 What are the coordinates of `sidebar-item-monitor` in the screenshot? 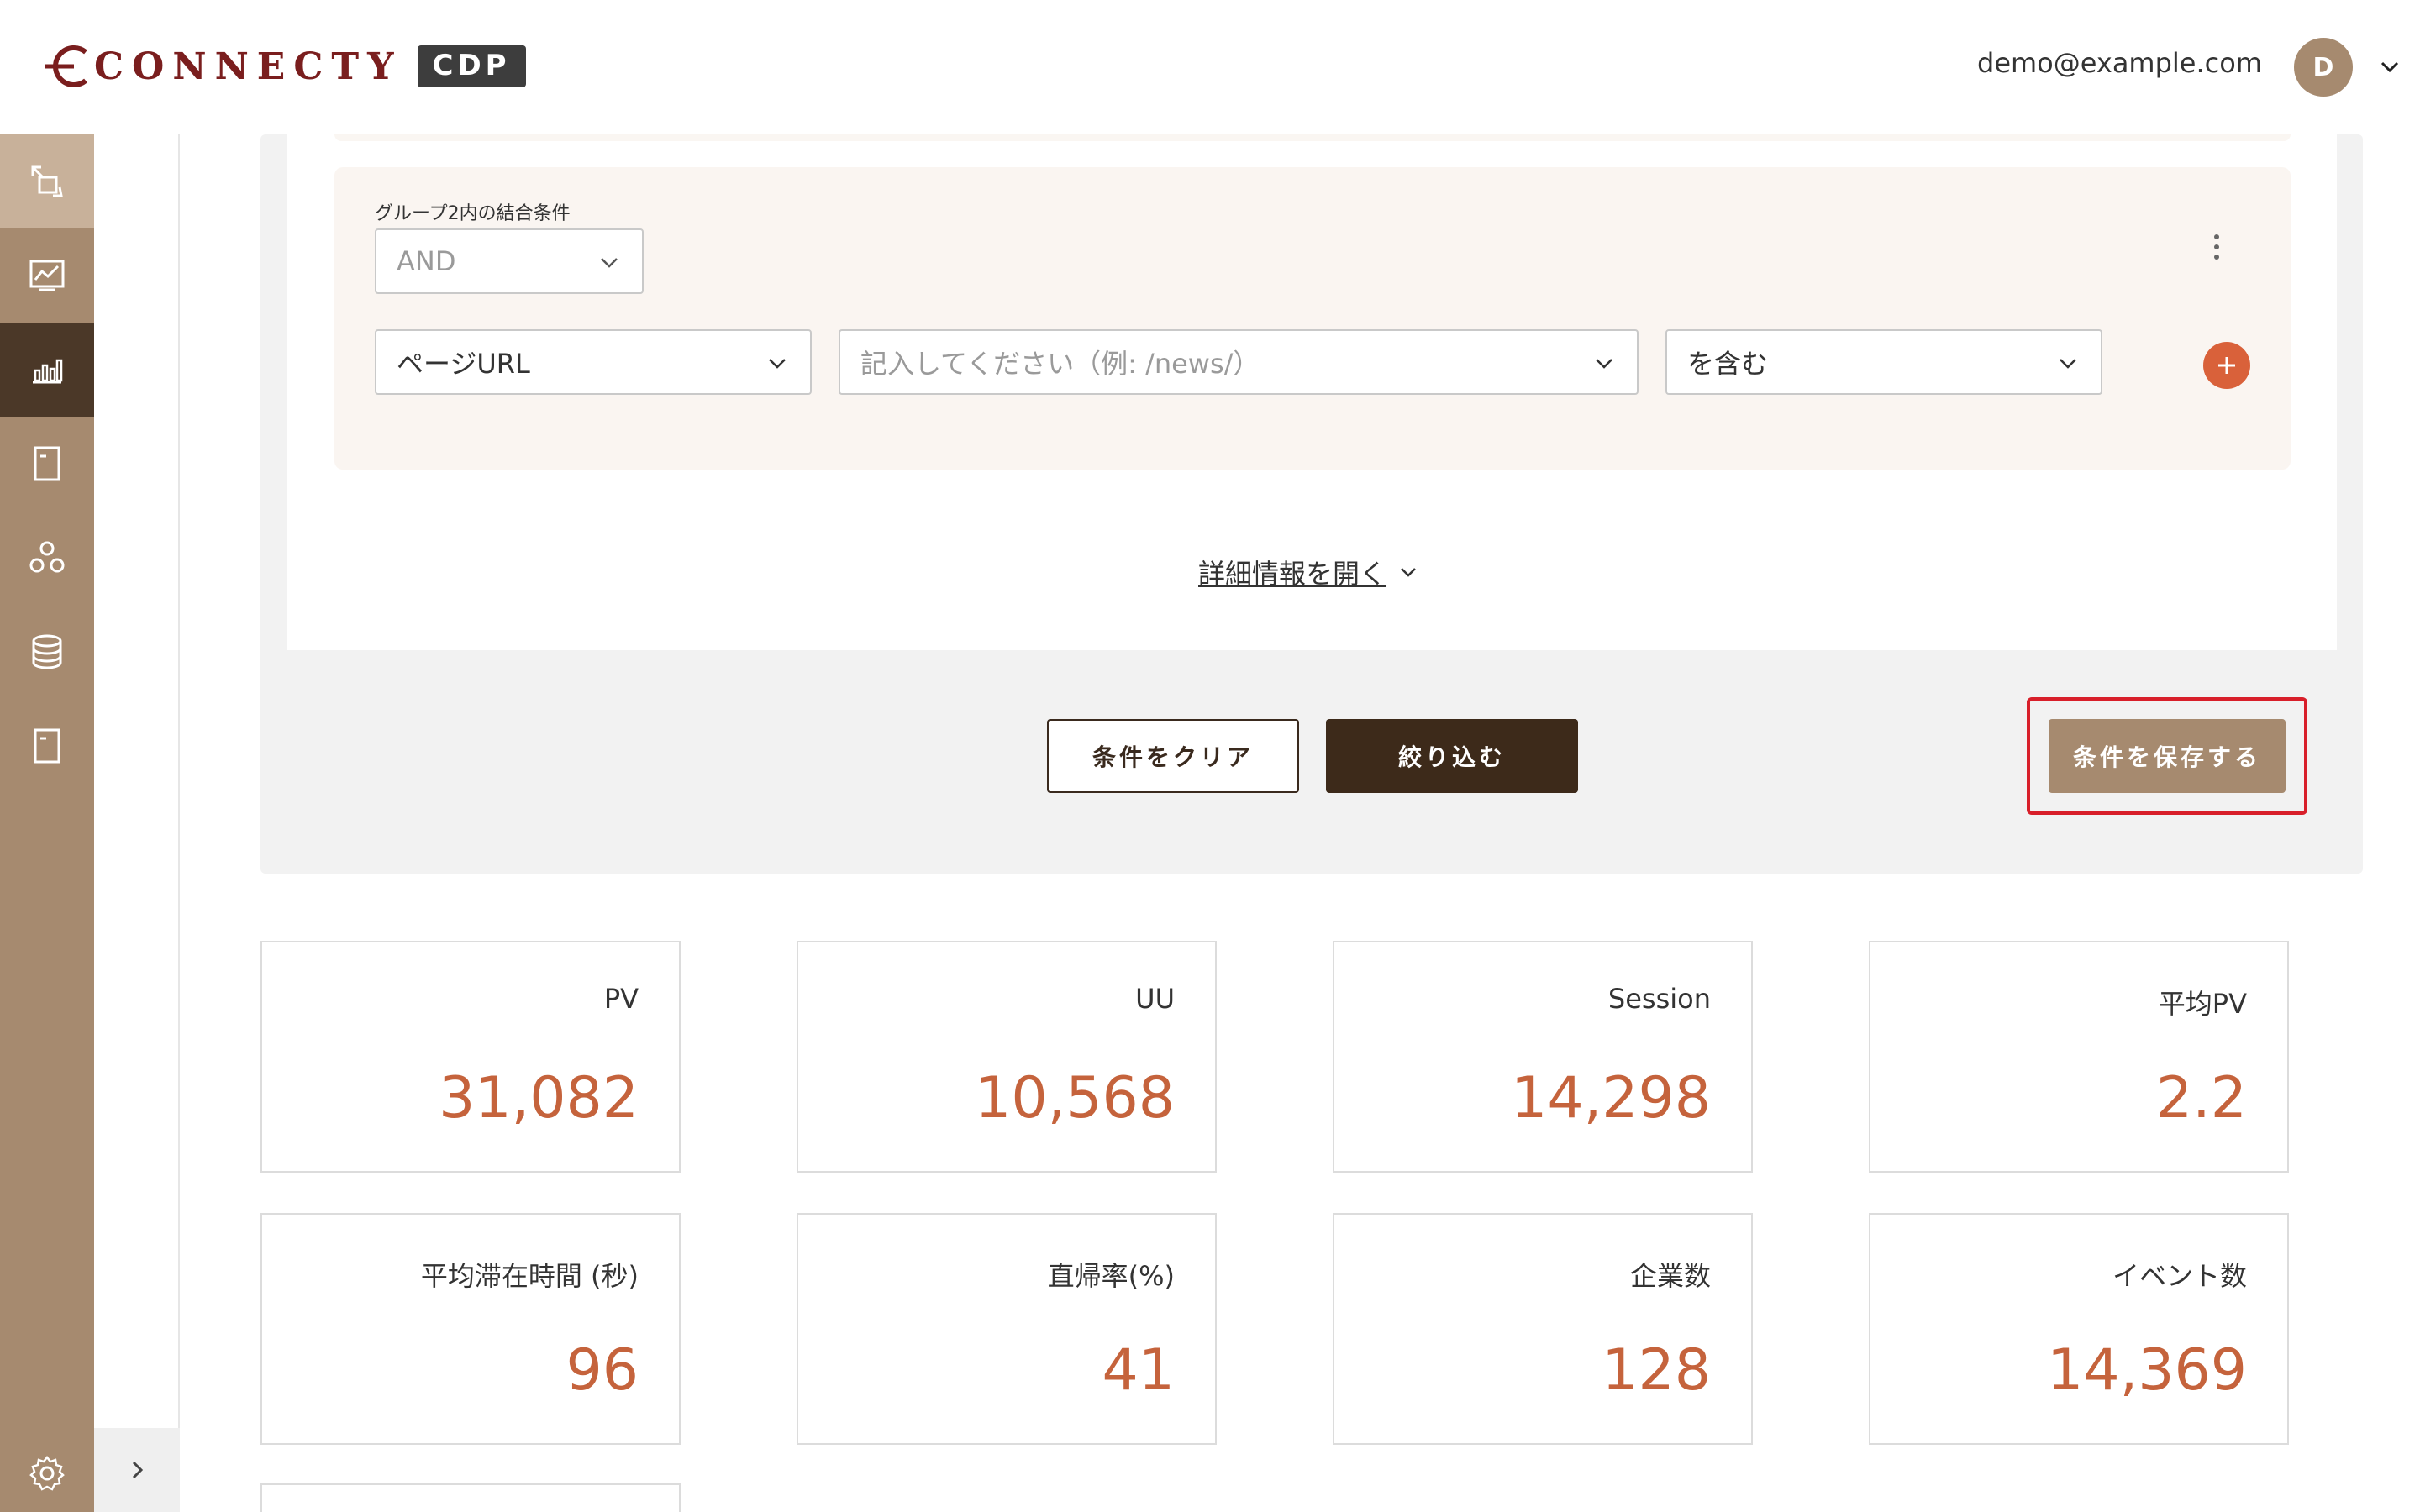 It's located at (47, 275).